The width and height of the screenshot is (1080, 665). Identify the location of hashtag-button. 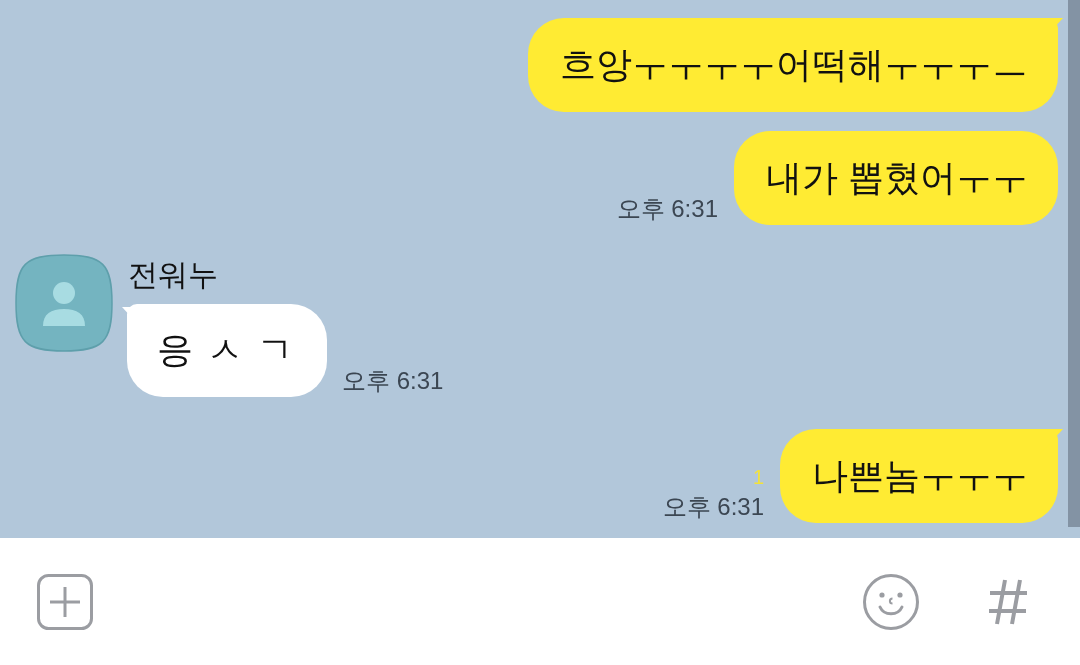
(1008, 601).